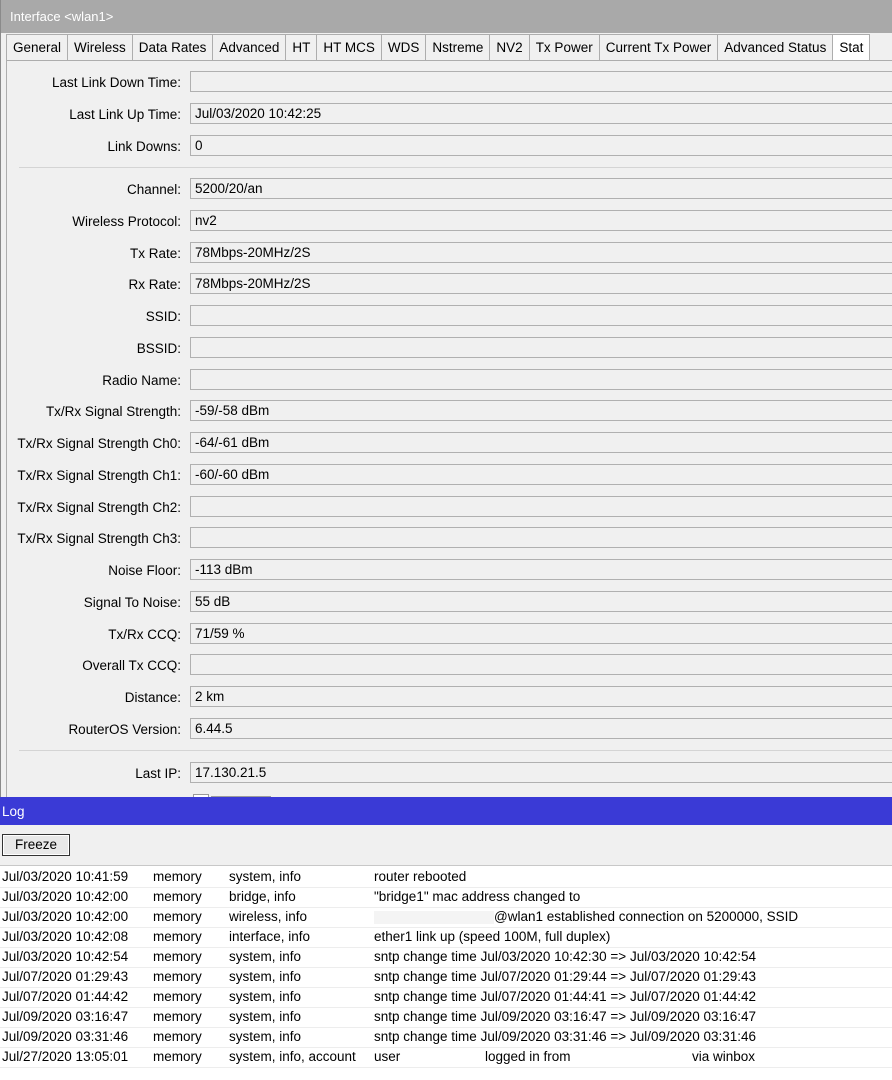 This screenshot has height=1080, width=892. Describe the element at coordinates (37, 47) in the screenshot. I see `tab-general: General` at that location.